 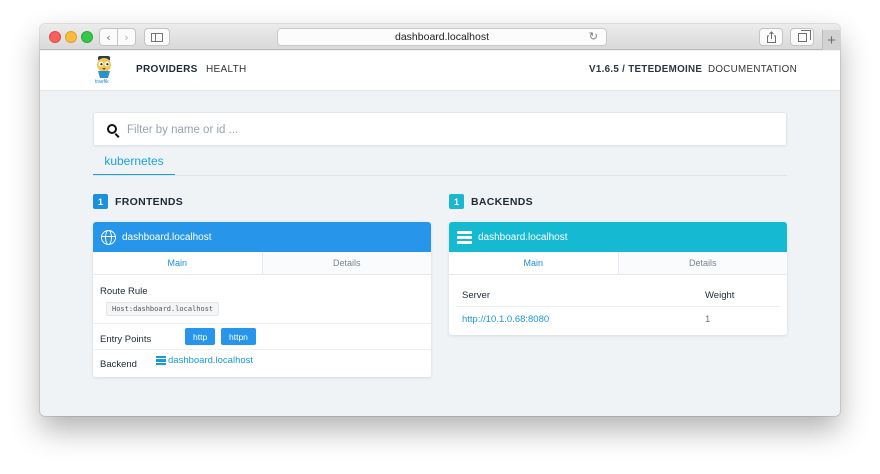 What do you see at coordinates (708, 319) in the screenshot?
I see `server-weight: 1` at bounding box center [708, 319].